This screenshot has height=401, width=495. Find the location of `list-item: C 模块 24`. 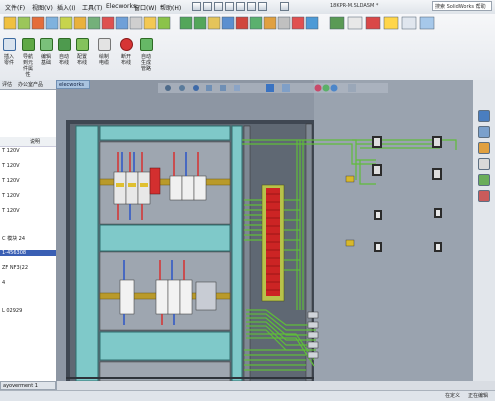

list-item: C 模块 24 is located at coordinates (13, 238).